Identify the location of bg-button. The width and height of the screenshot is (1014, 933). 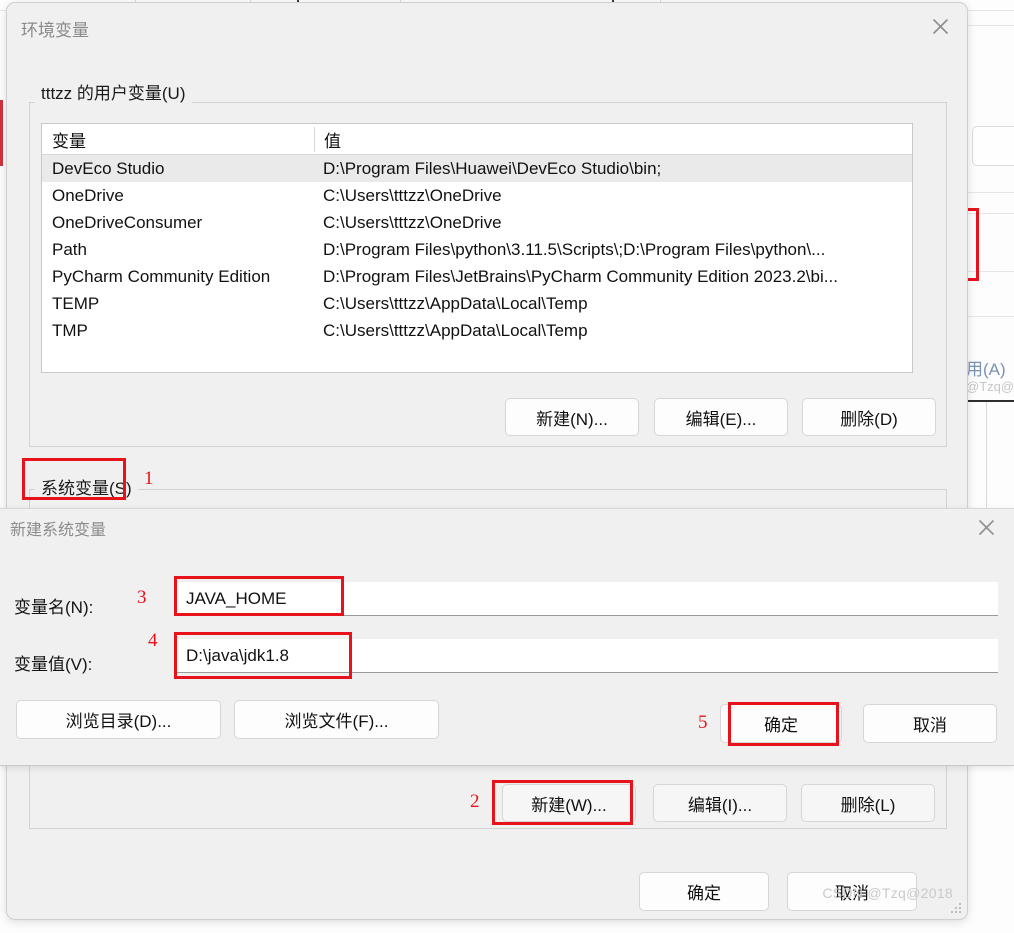
(993, 146).